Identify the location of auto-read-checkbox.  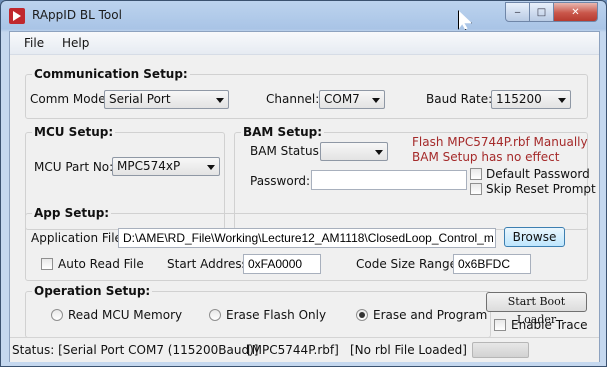
(47, 264).